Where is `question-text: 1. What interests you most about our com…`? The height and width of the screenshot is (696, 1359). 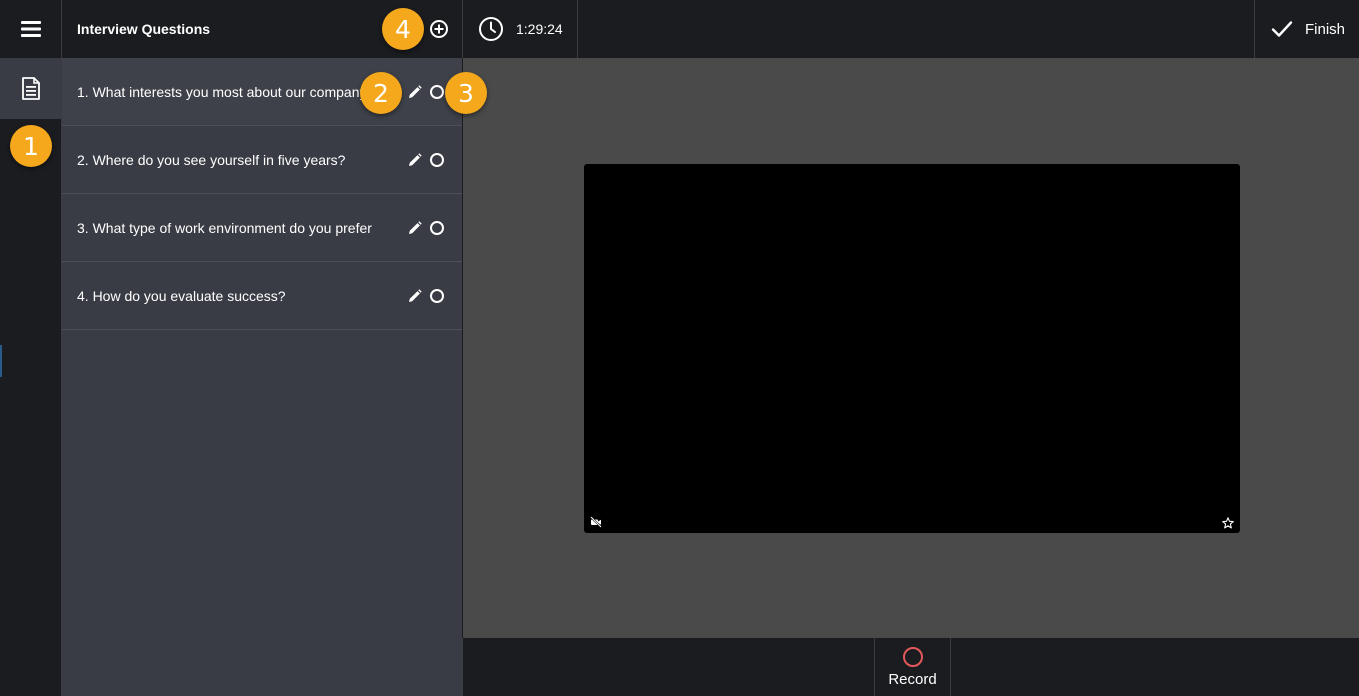
question-text: 1. What interests you most about our com… is located at coordinates (224, 91).